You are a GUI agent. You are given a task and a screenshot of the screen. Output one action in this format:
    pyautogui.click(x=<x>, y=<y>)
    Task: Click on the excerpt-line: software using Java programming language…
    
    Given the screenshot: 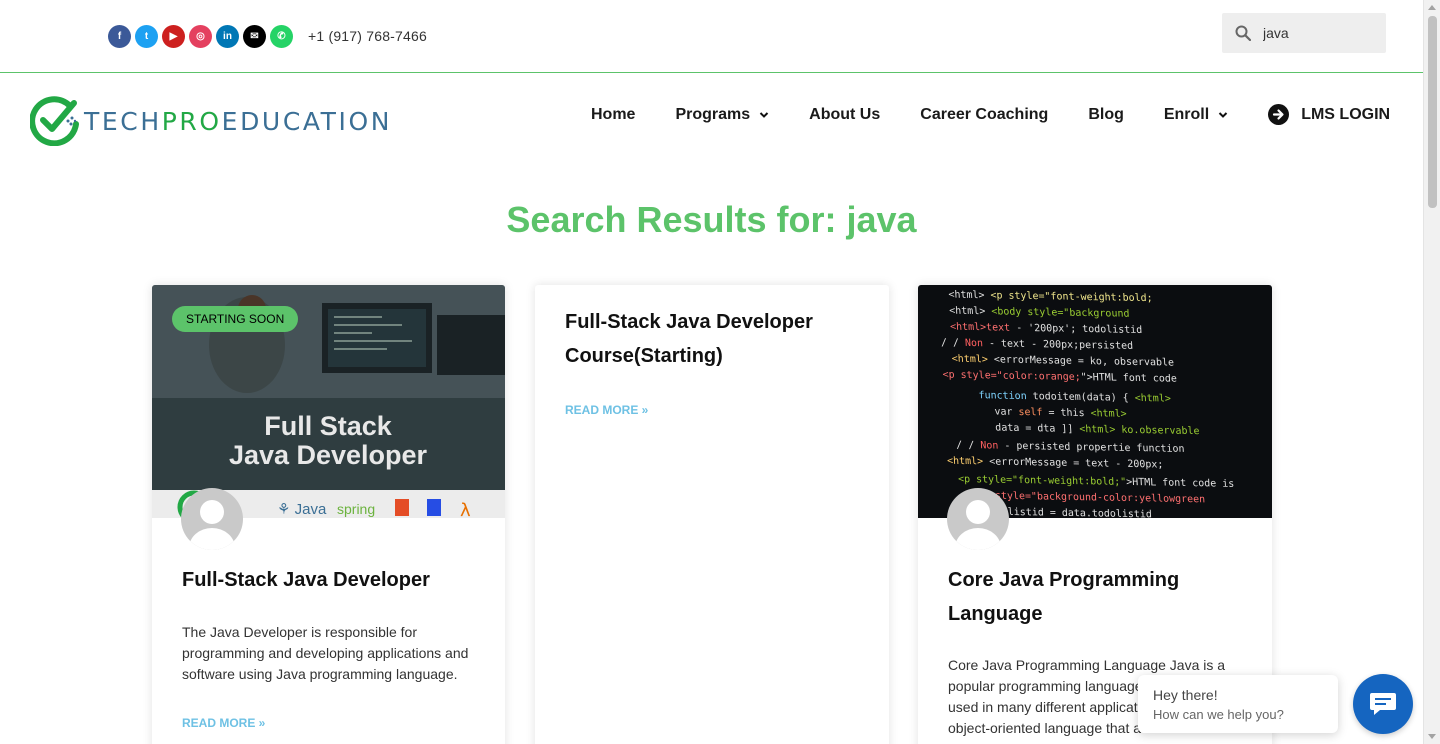 What is the action you would take?
    pyautogui.click(x=320, y=674)
    